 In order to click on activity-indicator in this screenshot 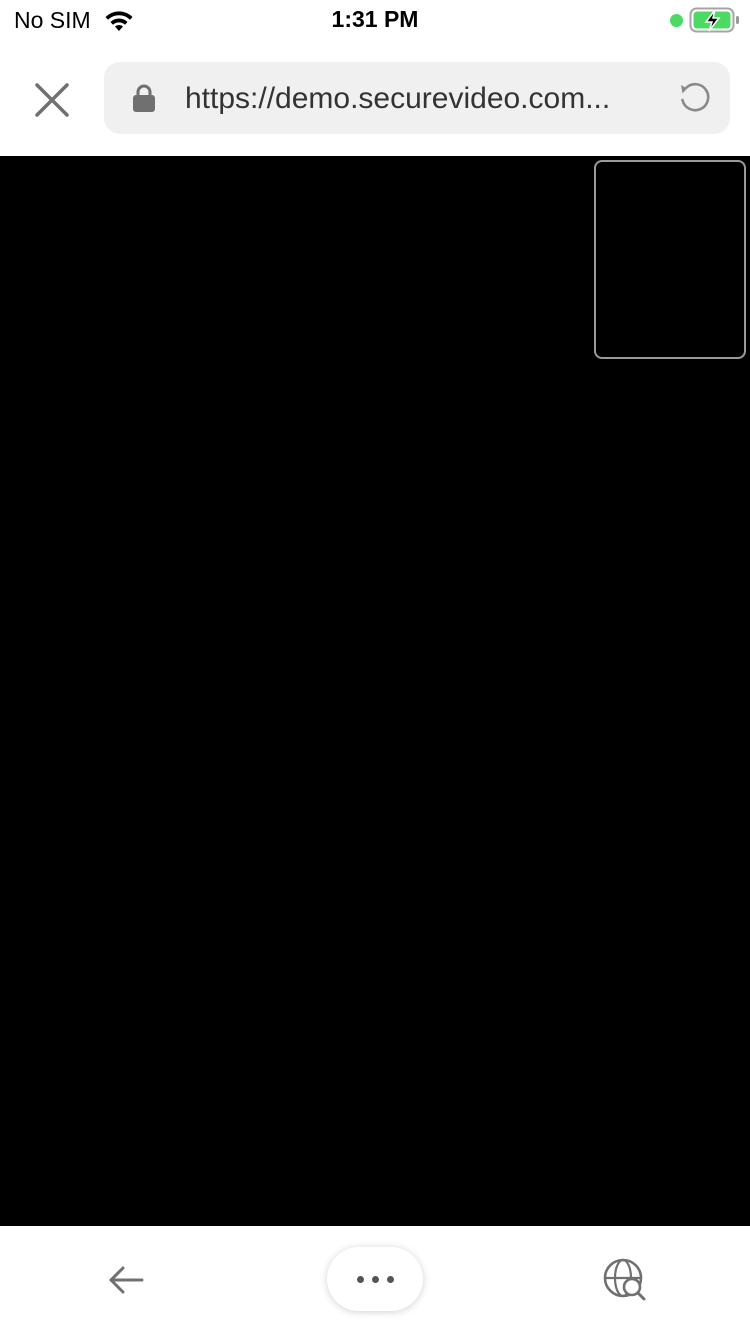, I will do `click(676, 20)`.